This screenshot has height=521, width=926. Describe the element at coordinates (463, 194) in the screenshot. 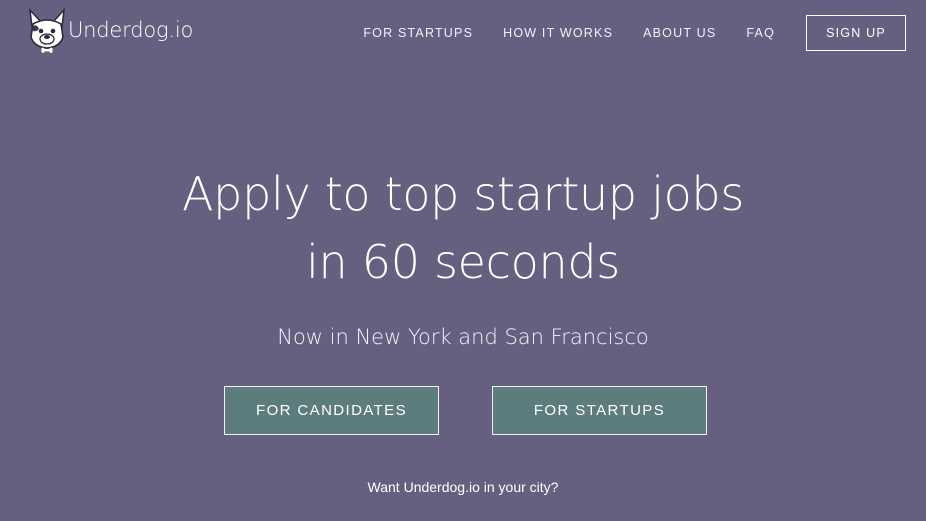

I see `hero-title-line-1: Apply to top startup jobs` at that location.